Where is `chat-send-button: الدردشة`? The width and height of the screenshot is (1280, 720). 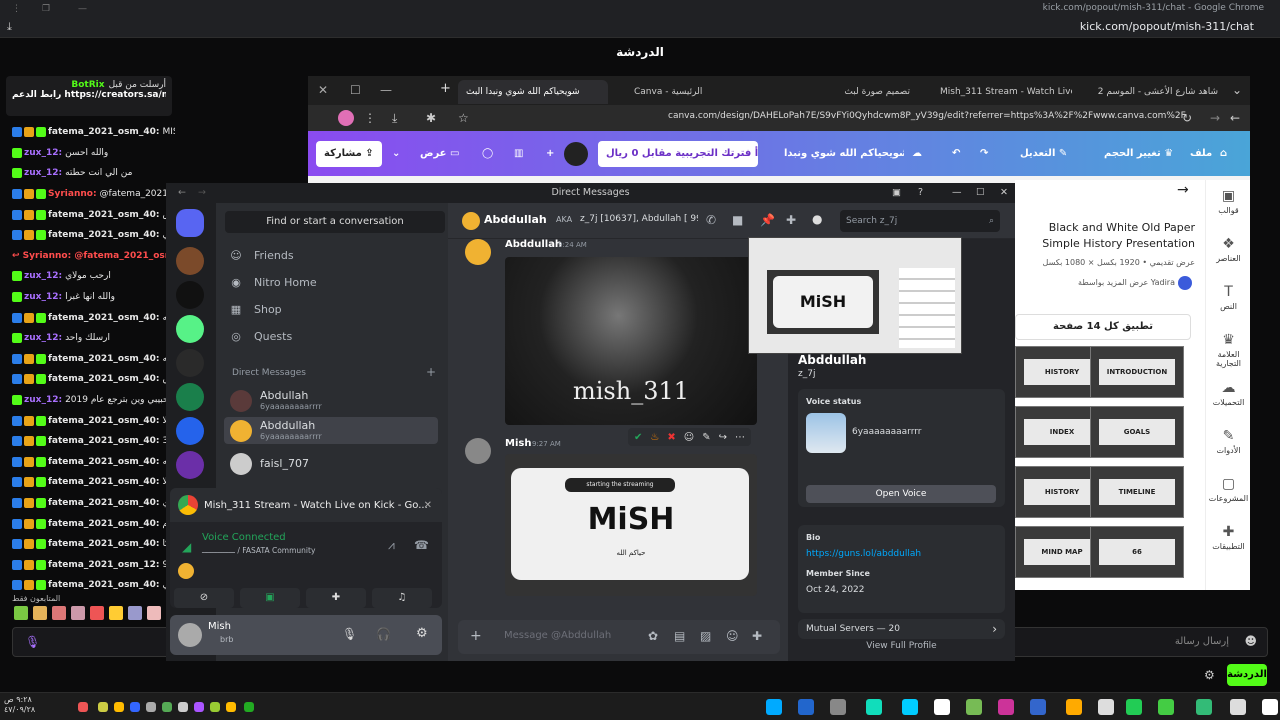 chat-send-button: الدردشة is located at coordinates (1247, 675).